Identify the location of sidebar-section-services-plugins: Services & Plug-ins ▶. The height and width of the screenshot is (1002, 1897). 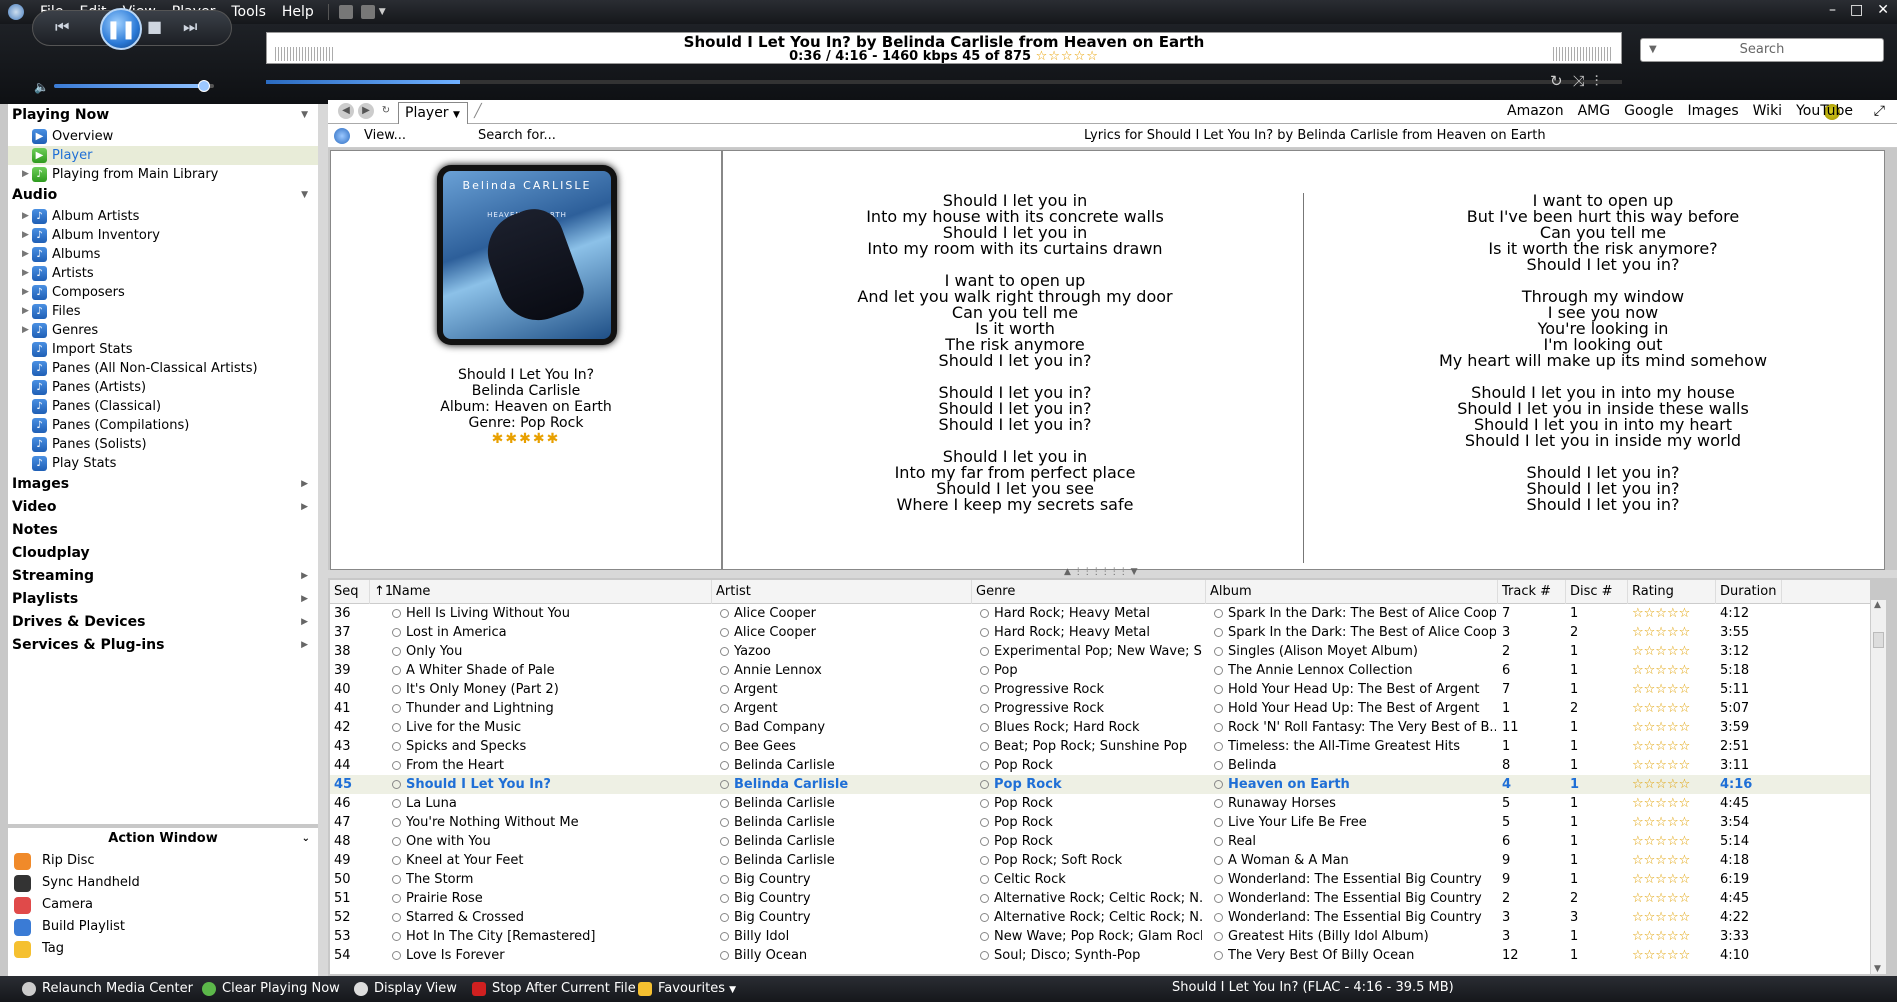
(163, 645).